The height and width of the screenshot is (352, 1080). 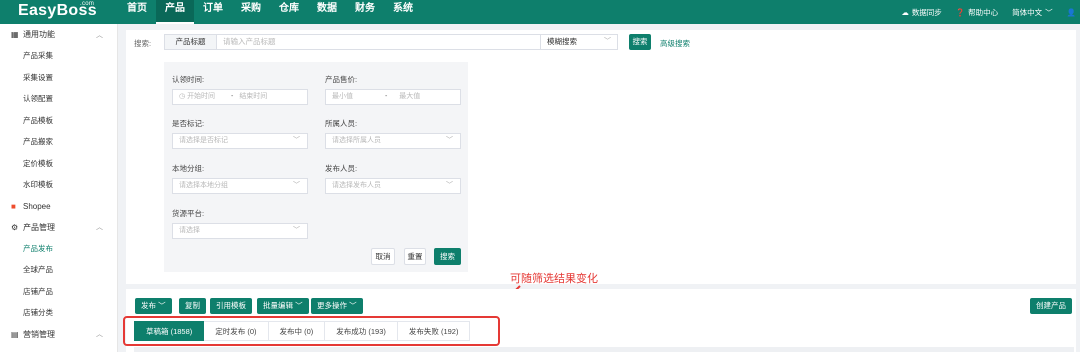 I want to click on sidebar-group-label: 通用功能, so click(x=39, y=34).